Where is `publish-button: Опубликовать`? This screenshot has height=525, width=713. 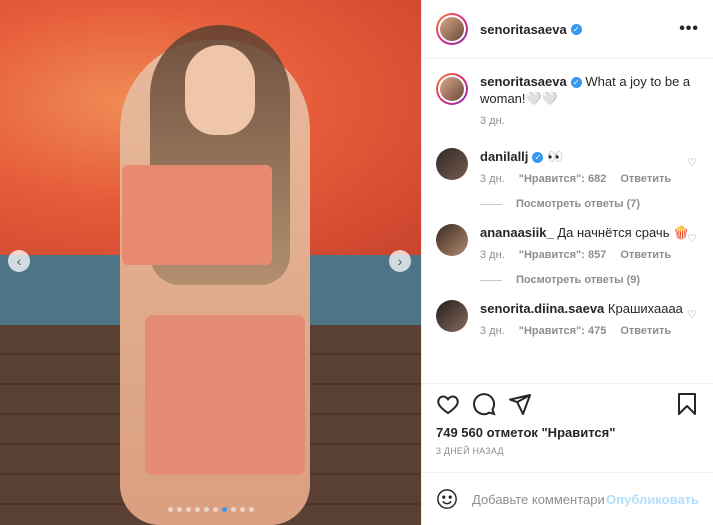 publish-button: Опубликовать is located at coordinates (652, 499).